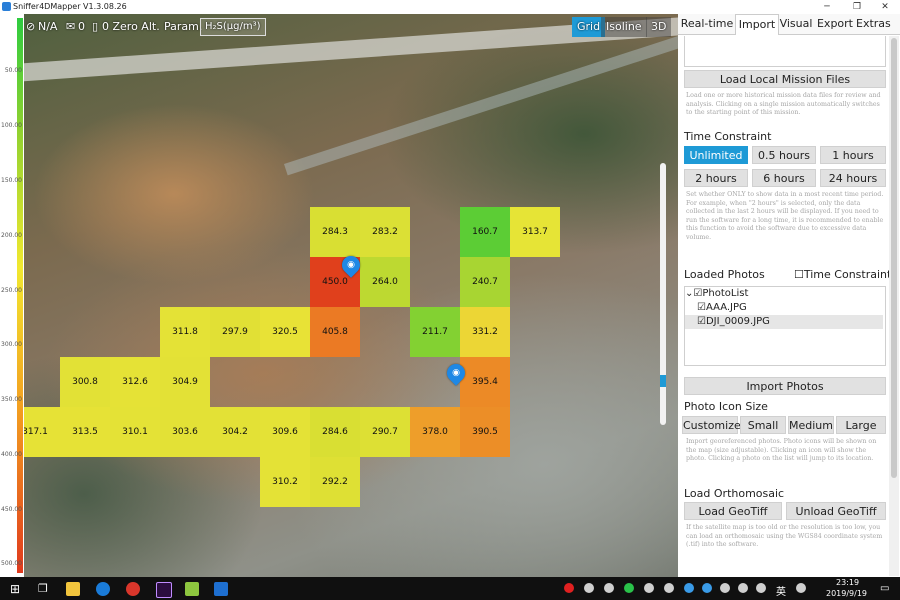 This screenshot has width=900, height=600. Describe the element at coordinates (853, 155) in the screenshot. I see `time-1-hour-button: 1 hours` at that location.